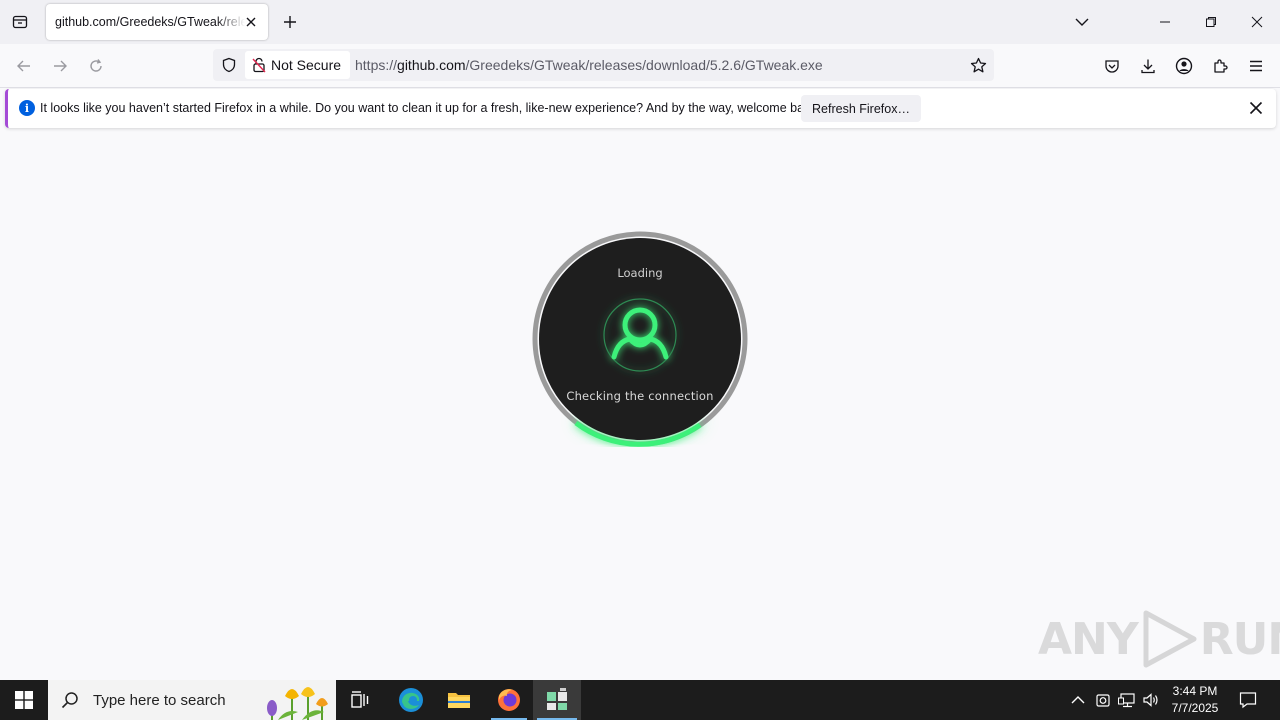 The image size is (1280, 720). I want to click on pocket-icon, so click(1112, 66).